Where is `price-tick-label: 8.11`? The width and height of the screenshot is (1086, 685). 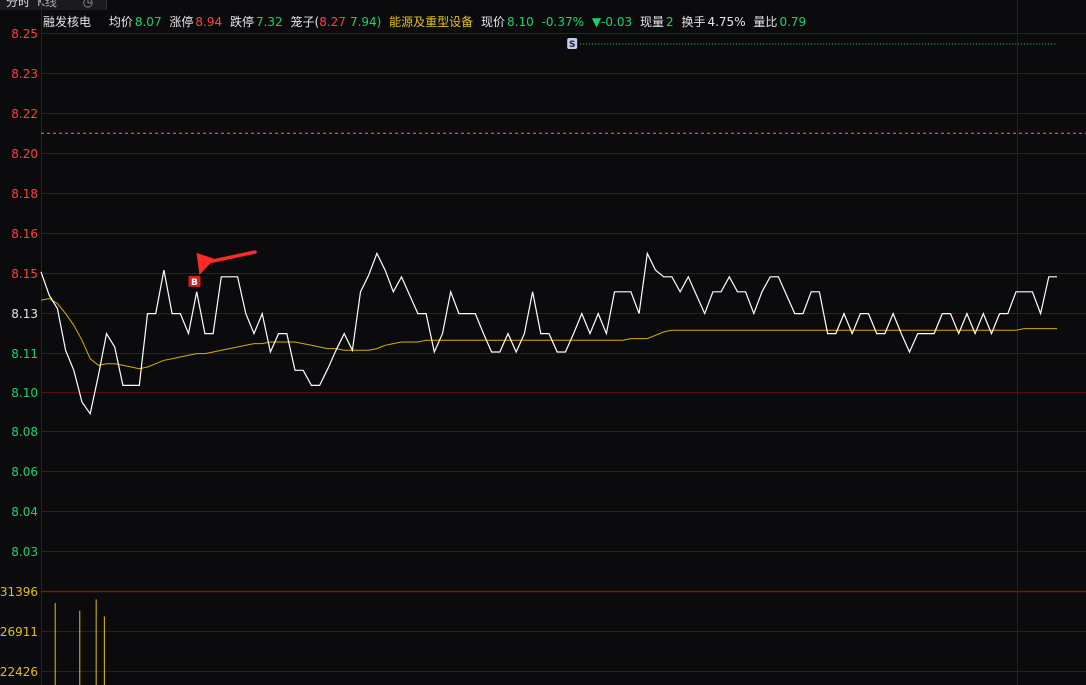 price-tick-label: 8.11 is located at coordinates (24, 354).